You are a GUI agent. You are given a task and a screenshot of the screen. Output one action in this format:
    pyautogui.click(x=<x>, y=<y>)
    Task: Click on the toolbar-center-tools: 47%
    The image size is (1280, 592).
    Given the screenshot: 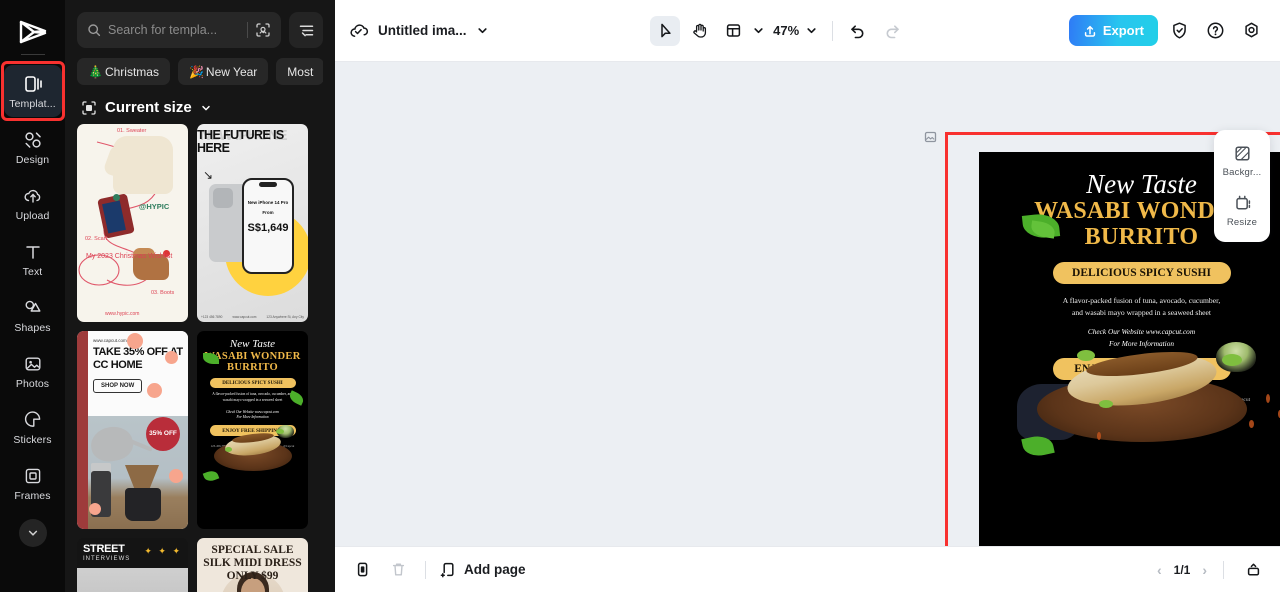 What is the action you would take?
    pyautogui.click(x=779, y=30)
    